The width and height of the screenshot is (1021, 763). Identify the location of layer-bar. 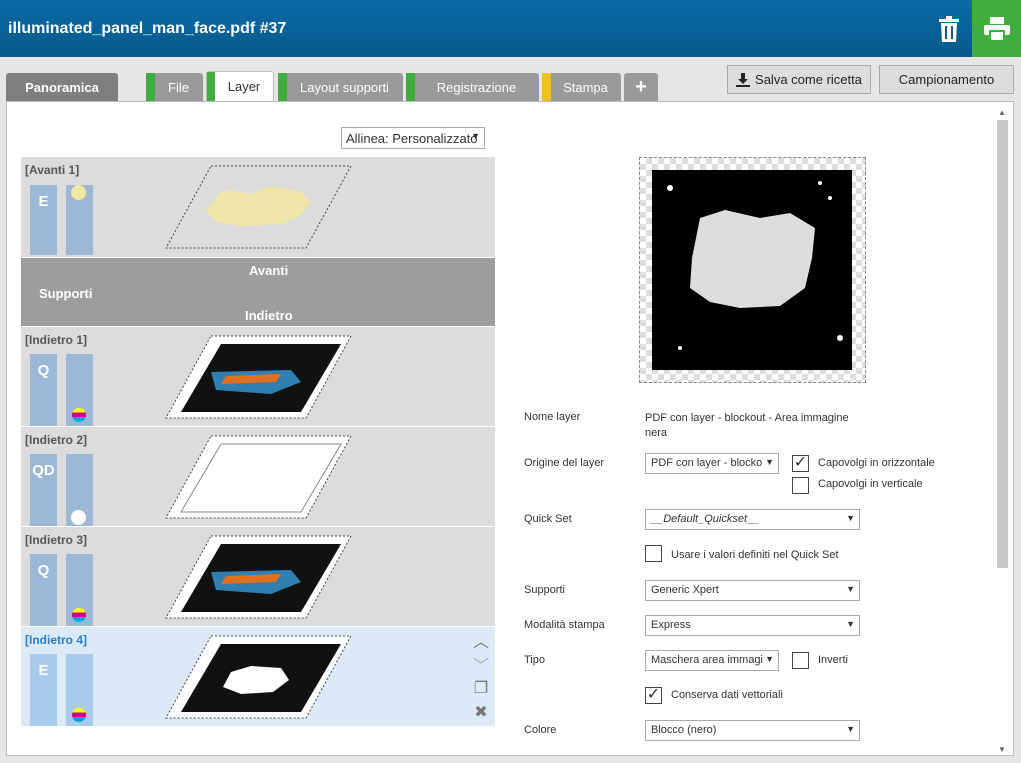
(79, 220).